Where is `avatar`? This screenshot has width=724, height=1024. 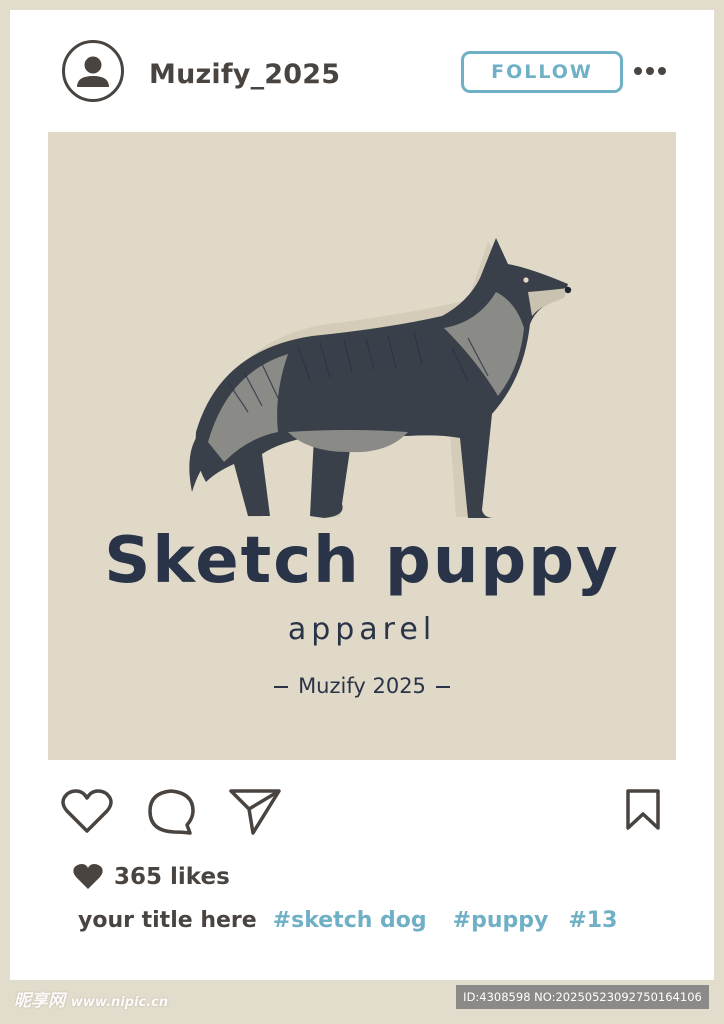
avatar is located at coordinates (93, 71).